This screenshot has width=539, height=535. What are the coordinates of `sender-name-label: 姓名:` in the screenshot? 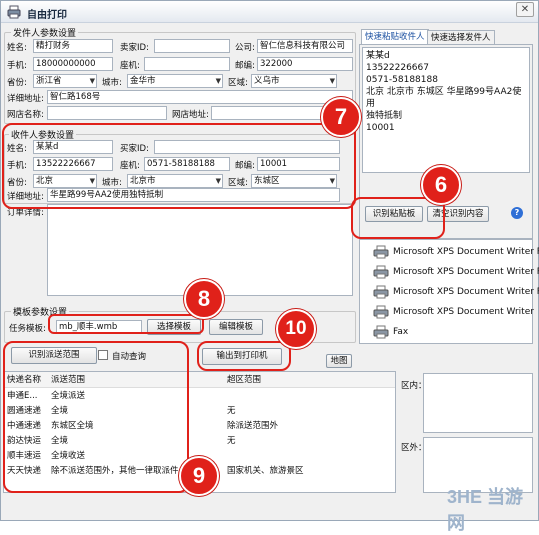 It's located at (17, 48).